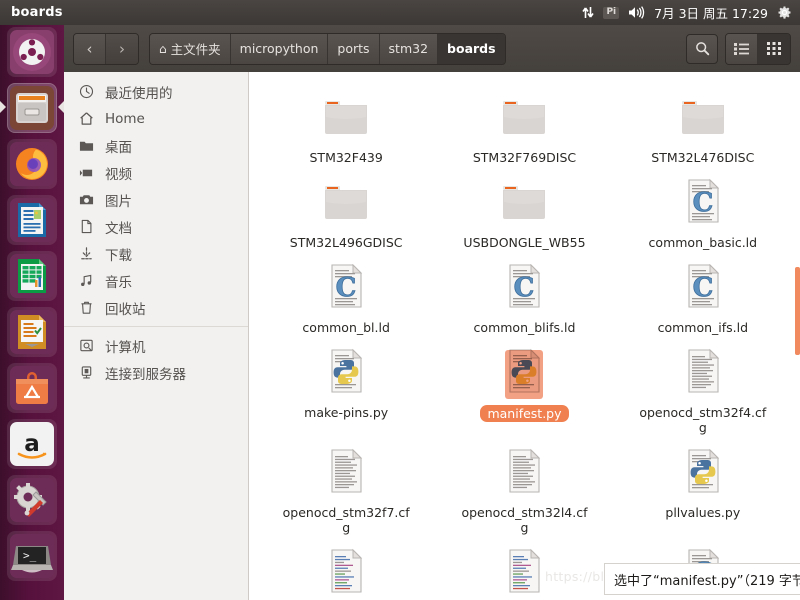 The image size is (800, 600). I want to click on launcher-item-system-settings, so click(32, 500).